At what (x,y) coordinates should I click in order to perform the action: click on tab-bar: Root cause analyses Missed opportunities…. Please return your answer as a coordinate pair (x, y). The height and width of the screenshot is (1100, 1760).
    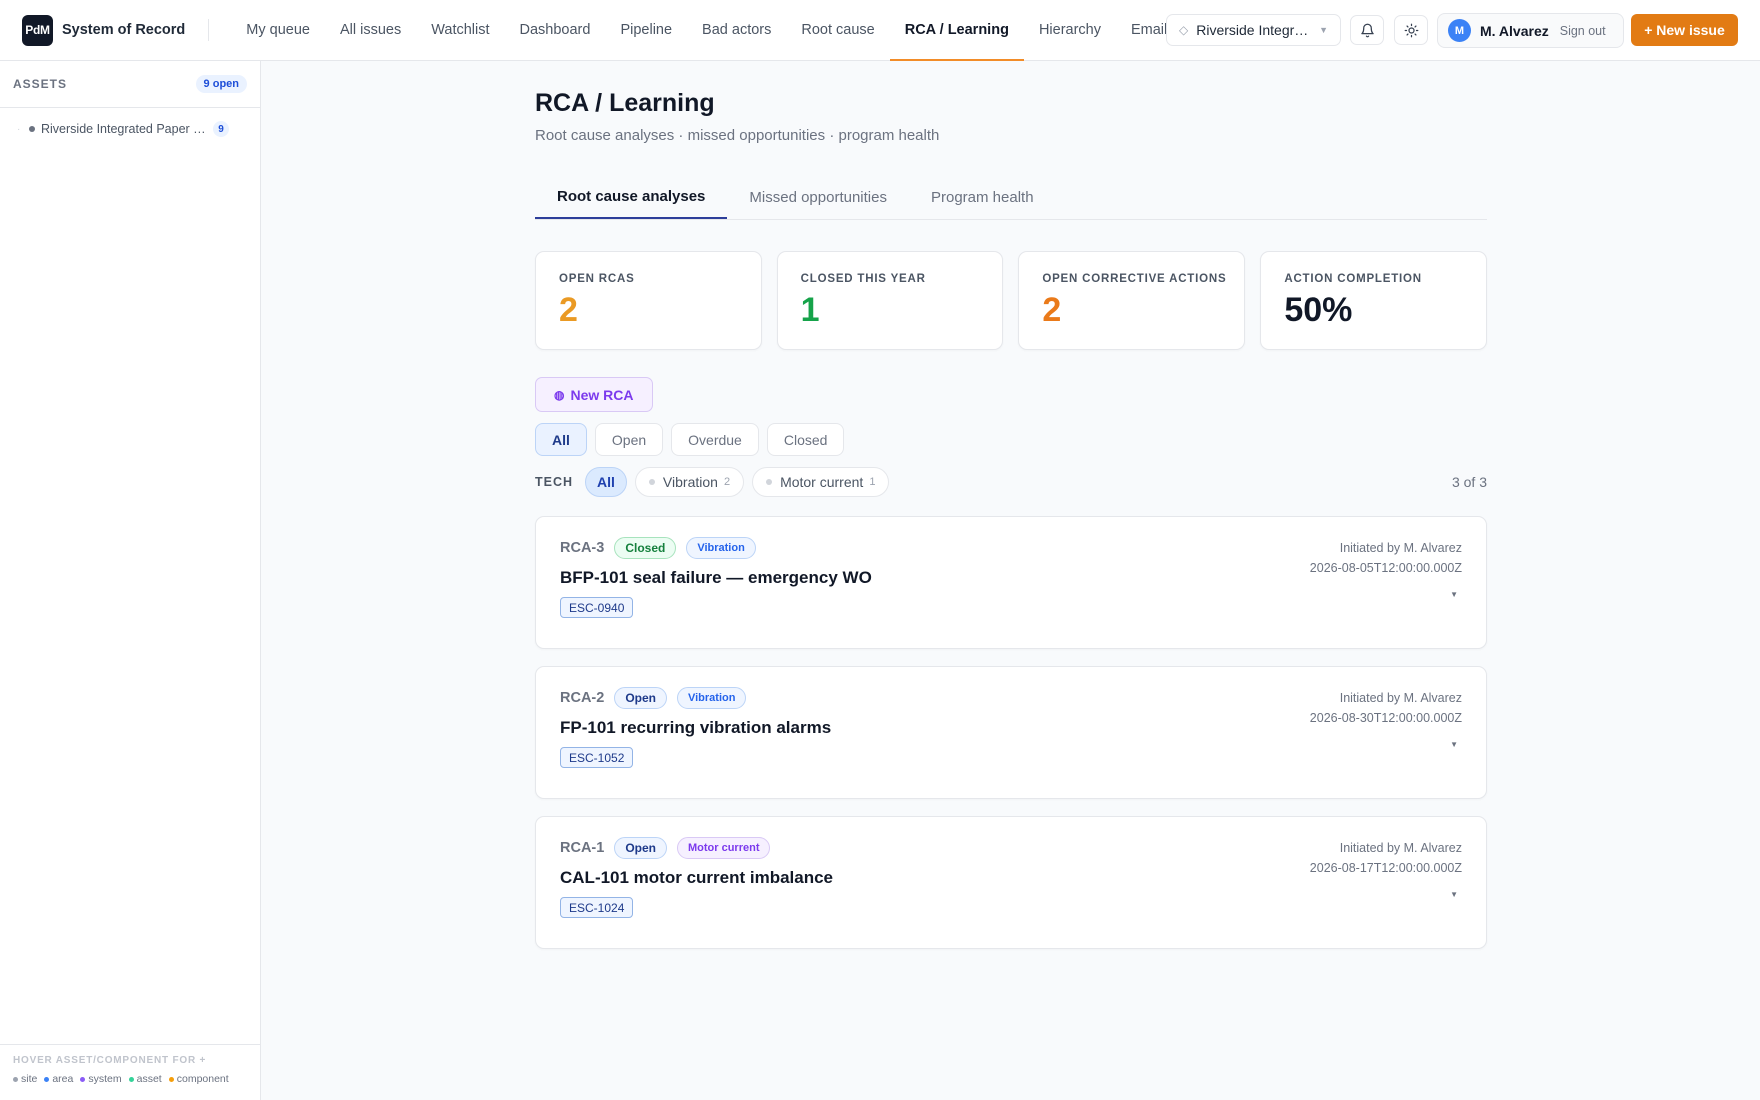
    Looking at the image, I should click on (1011, 198).